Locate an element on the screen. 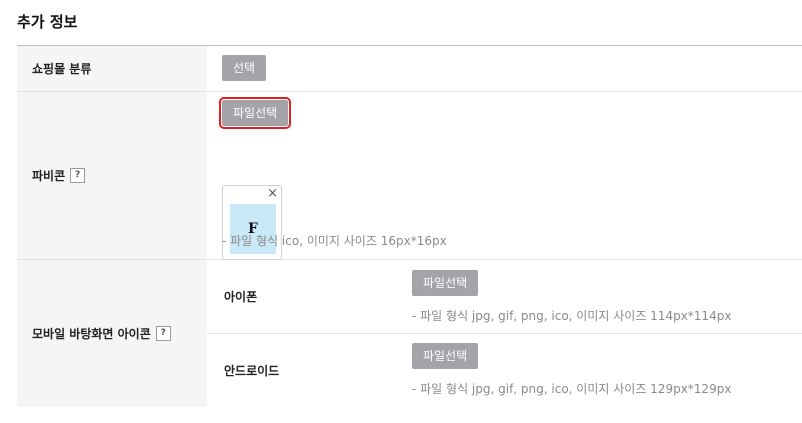 The image size is (802, 423). android-label: 안드로이드 is located at coordinates (302, 370).